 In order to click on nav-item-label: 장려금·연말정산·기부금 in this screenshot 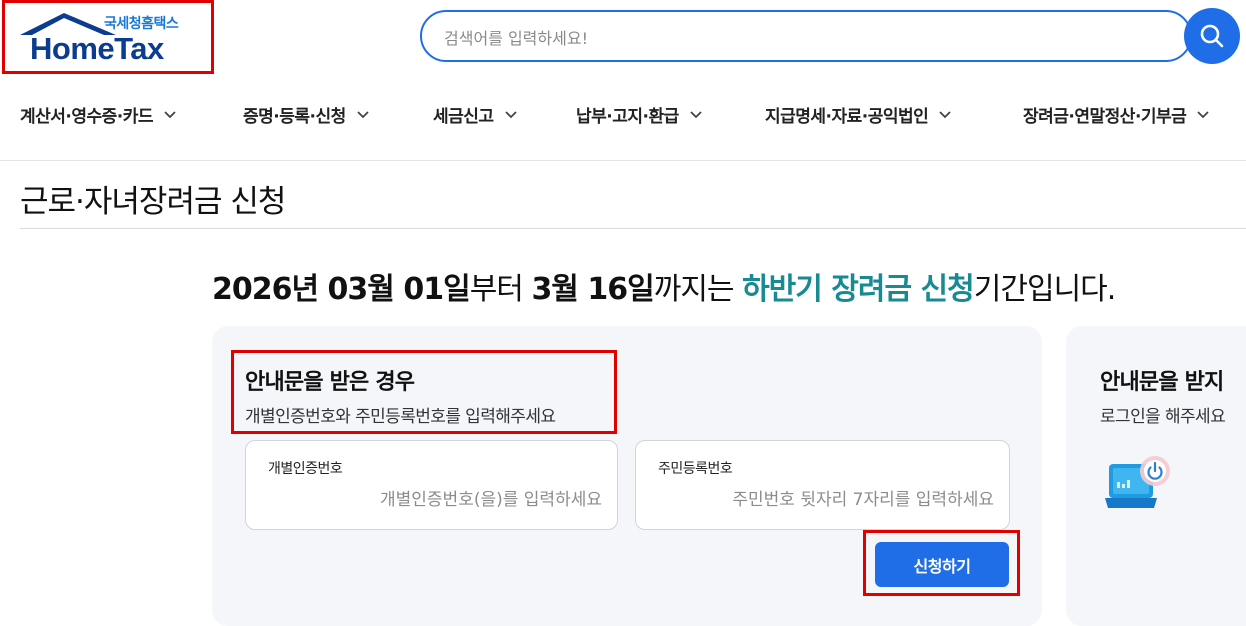, I will do `click(1105, 117)`.